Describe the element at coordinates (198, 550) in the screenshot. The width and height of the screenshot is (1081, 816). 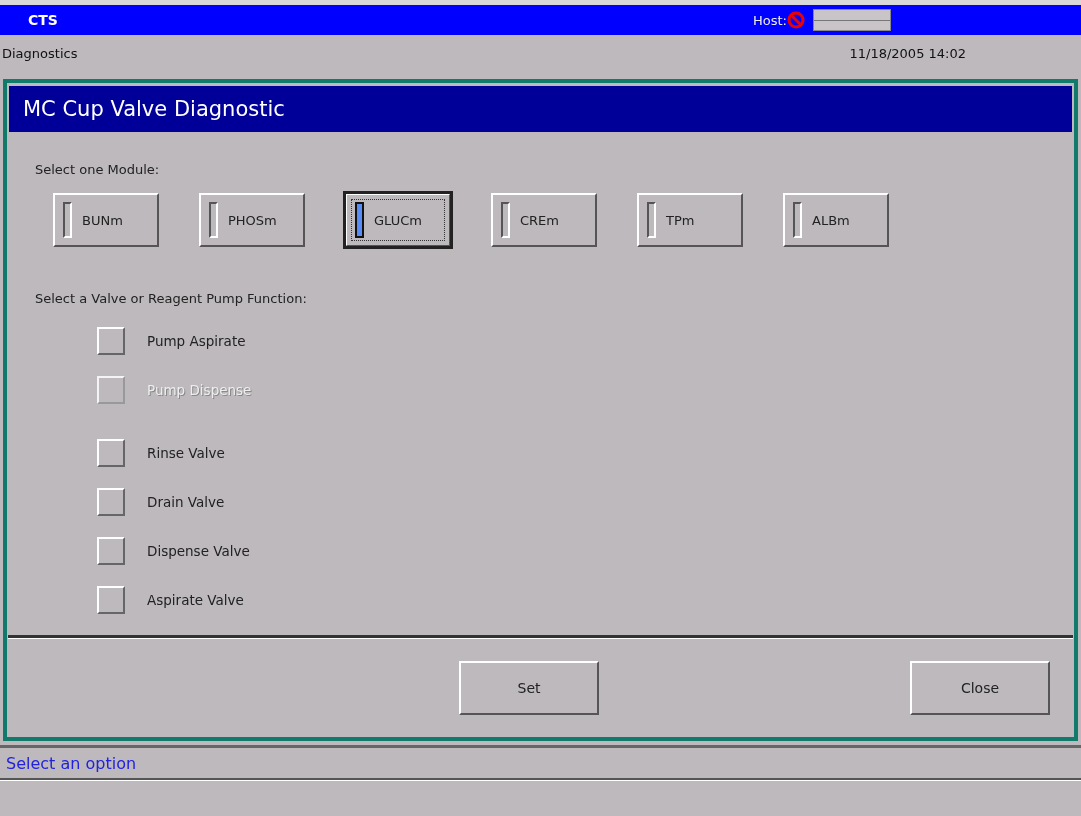
I see `checkbox-label: Dispense Valve` at that location.